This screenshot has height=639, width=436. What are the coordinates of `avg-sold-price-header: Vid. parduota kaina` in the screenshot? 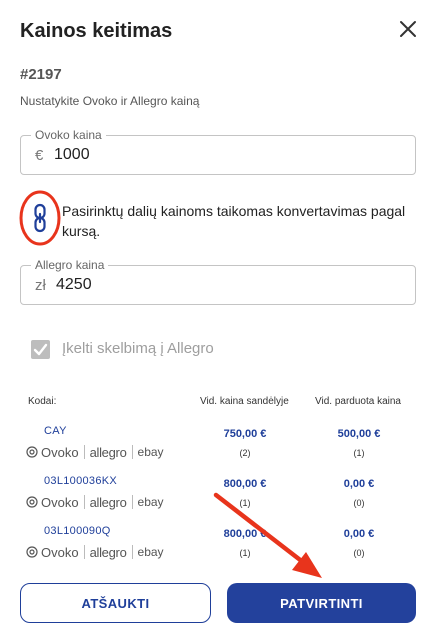 It's located at (358, 401).